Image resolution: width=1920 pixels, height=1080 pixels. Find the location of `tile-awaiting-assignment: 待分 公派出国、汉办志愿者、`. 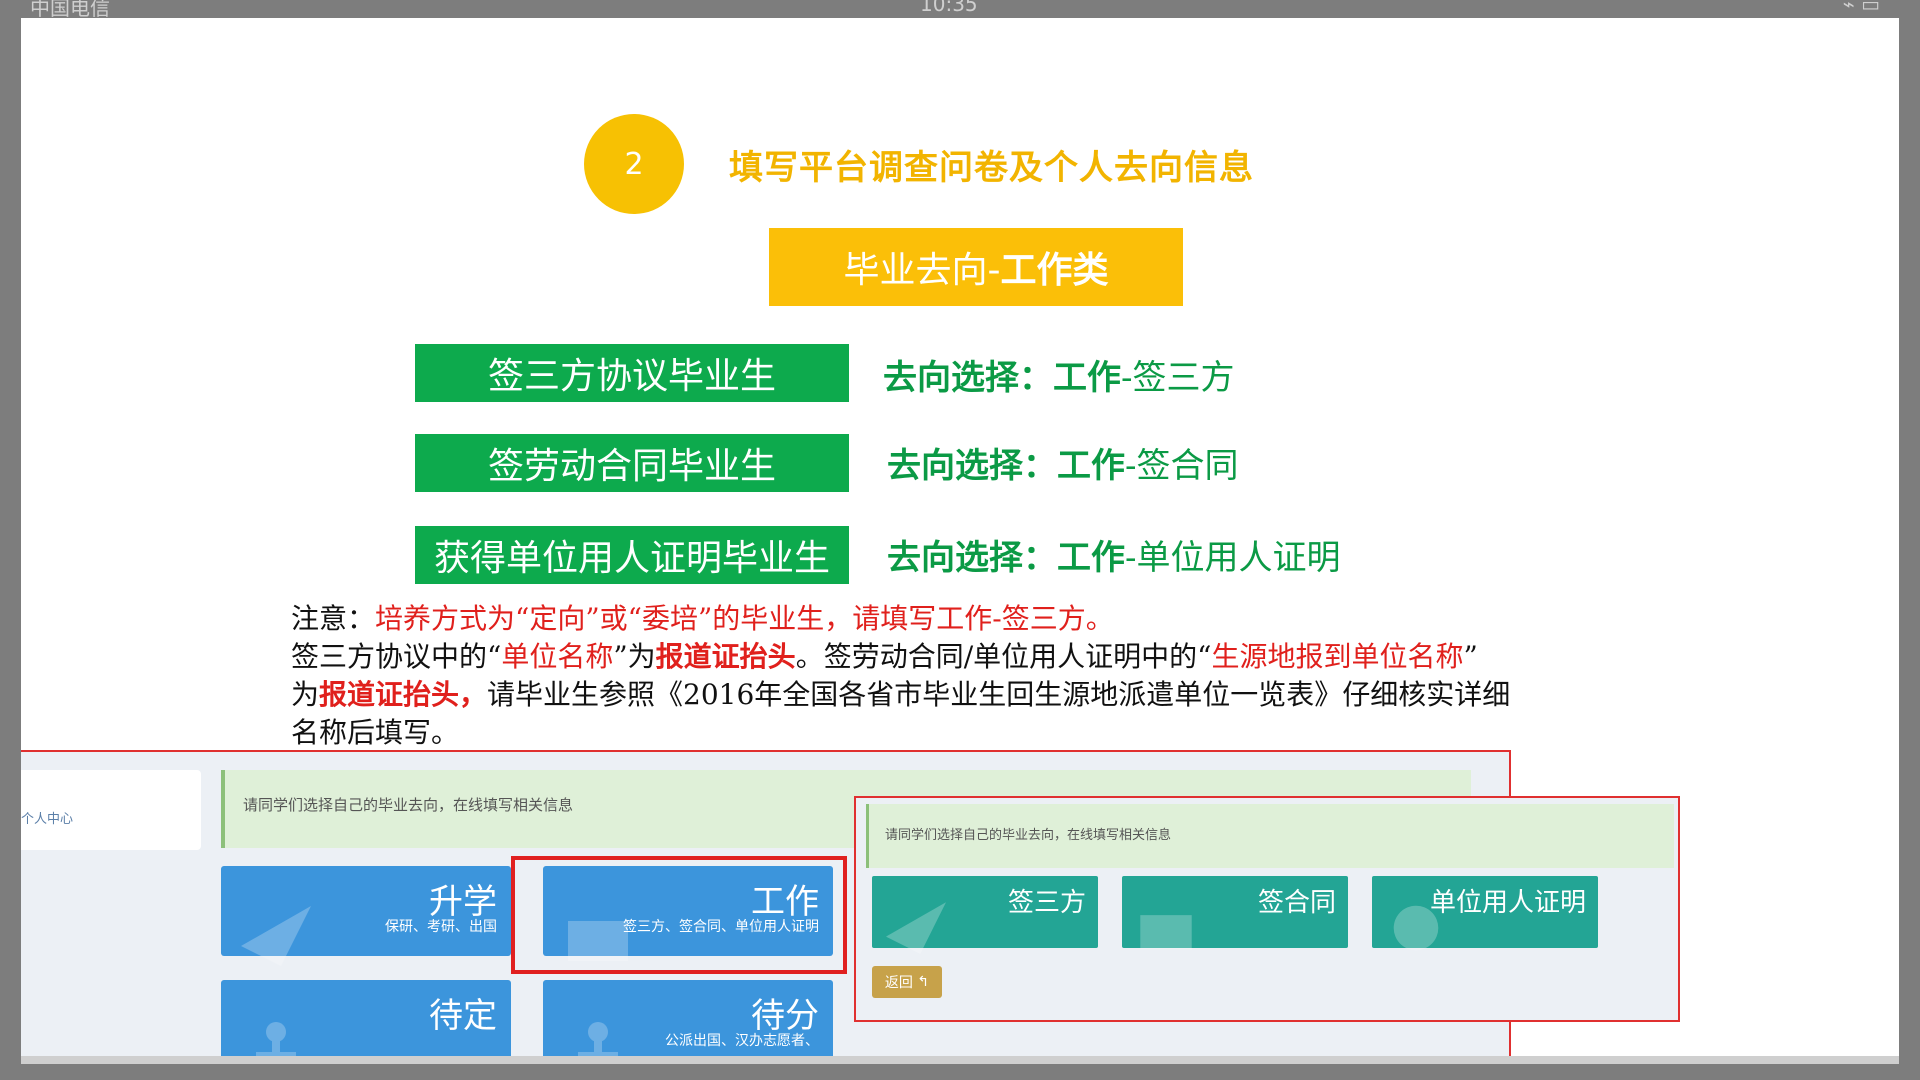

tile-awaiting-assignment: 待分 公派出国、汉办志愿者、 is located at coordinates (688, 1018).